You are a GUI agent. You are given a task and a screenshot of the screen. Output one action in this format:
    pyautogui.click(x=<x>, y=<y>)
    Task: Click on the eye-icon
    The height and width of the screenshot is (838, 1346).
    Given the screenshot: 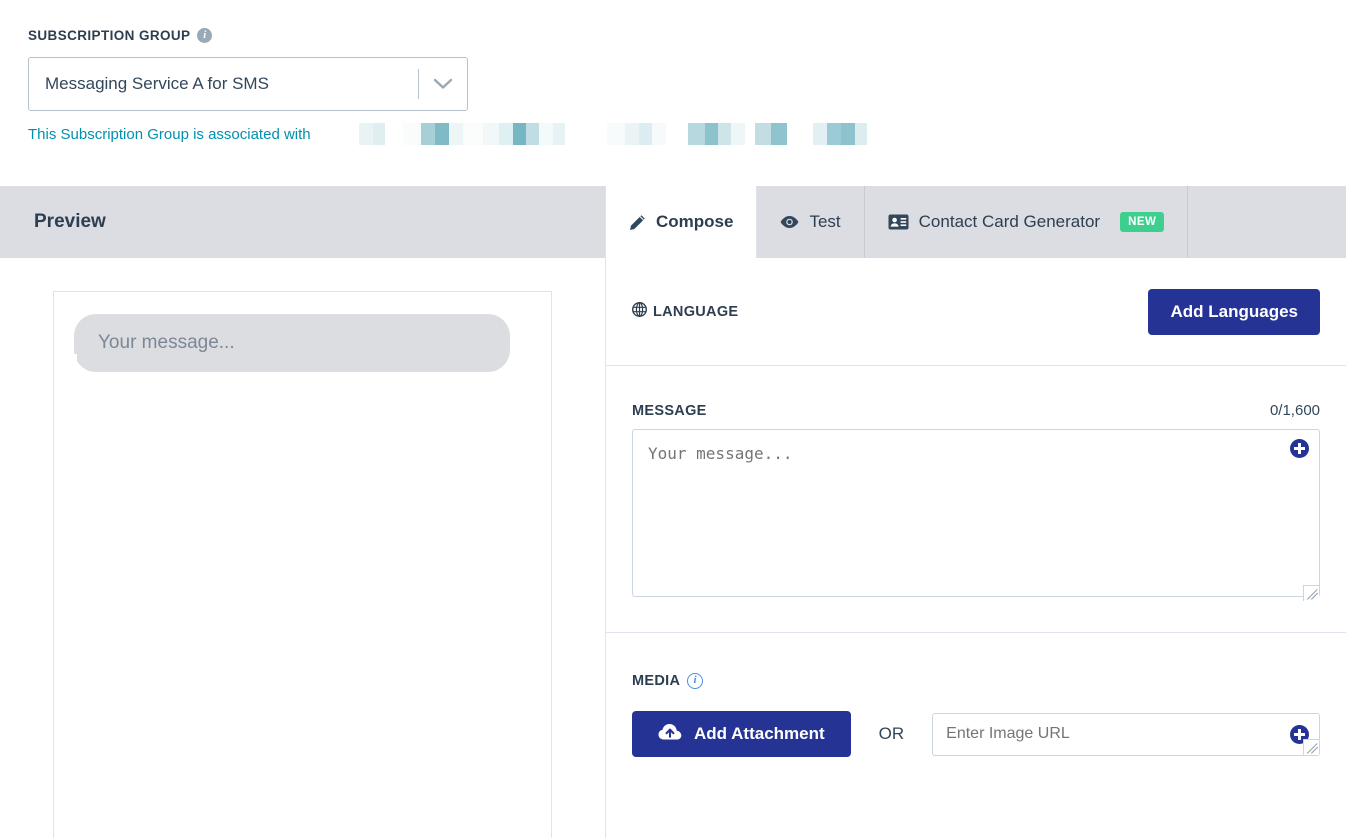 What is the action you would take?
    pyautogui.click(x=789, y=222)
    